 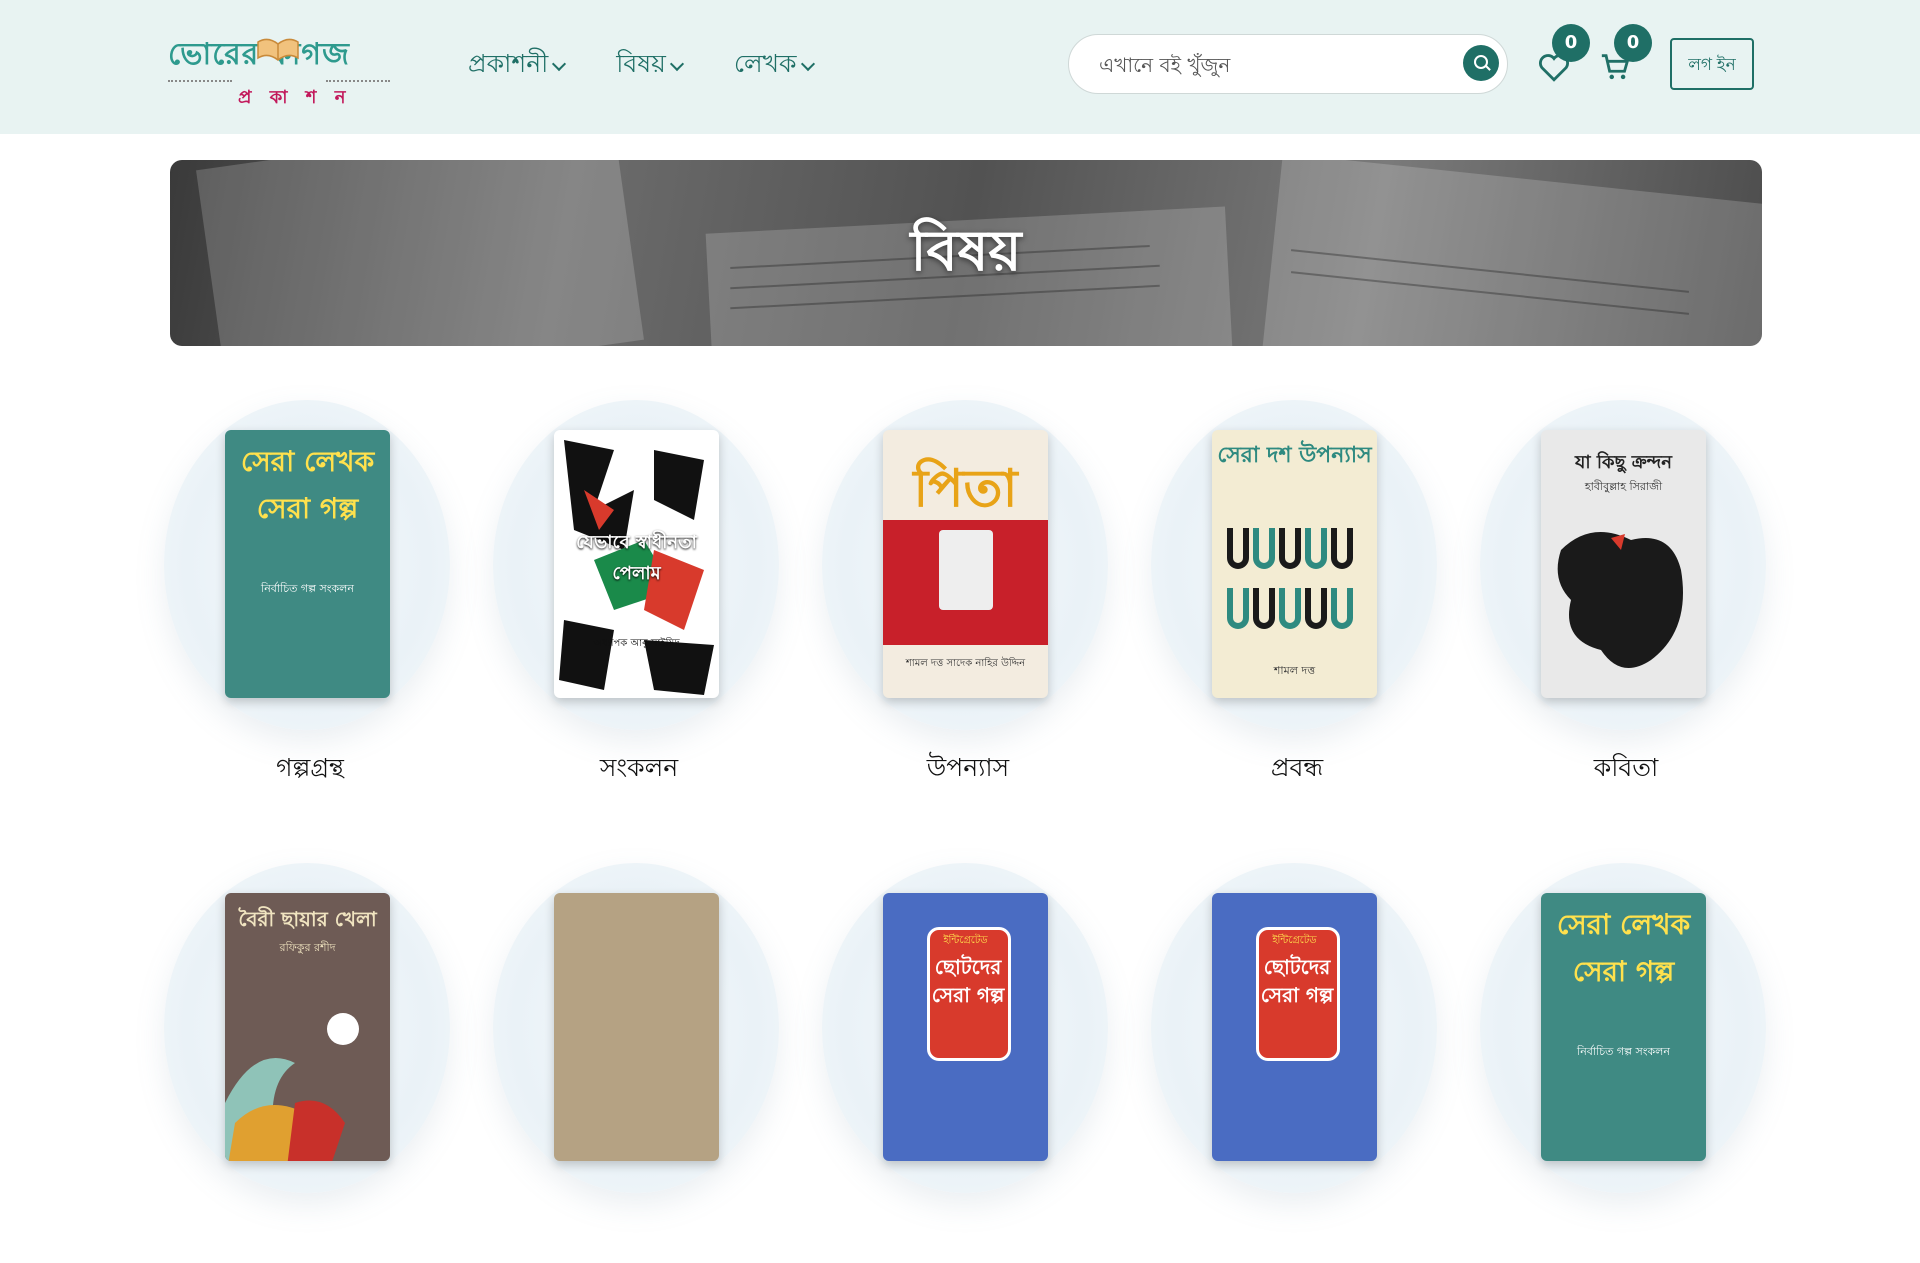 I want to click on search-icon-handle, so click(x=1488, y=68).